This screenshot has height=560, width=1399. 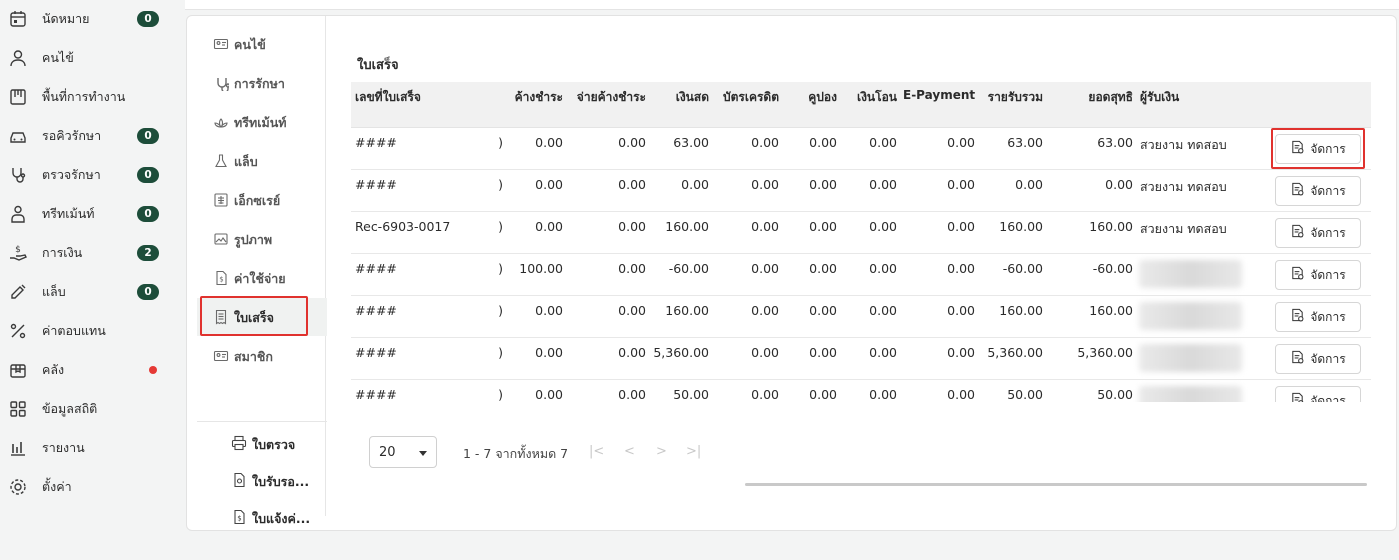 I want to click on submenu-item: แล็บ, so click(x=262, y=161).